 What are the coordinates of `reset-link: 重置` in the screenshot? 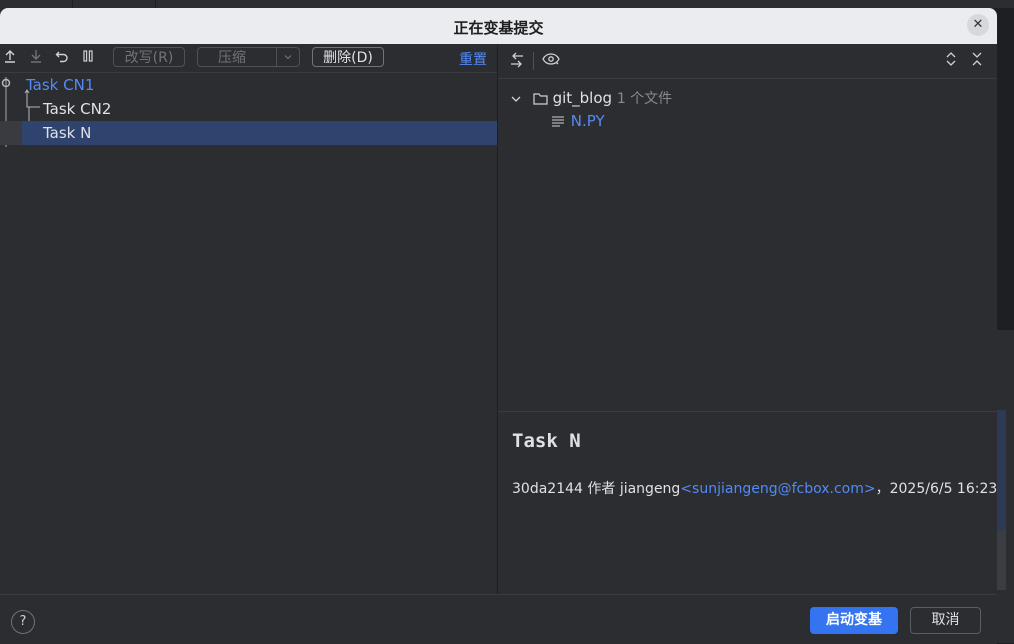 It's located at (473, 59).